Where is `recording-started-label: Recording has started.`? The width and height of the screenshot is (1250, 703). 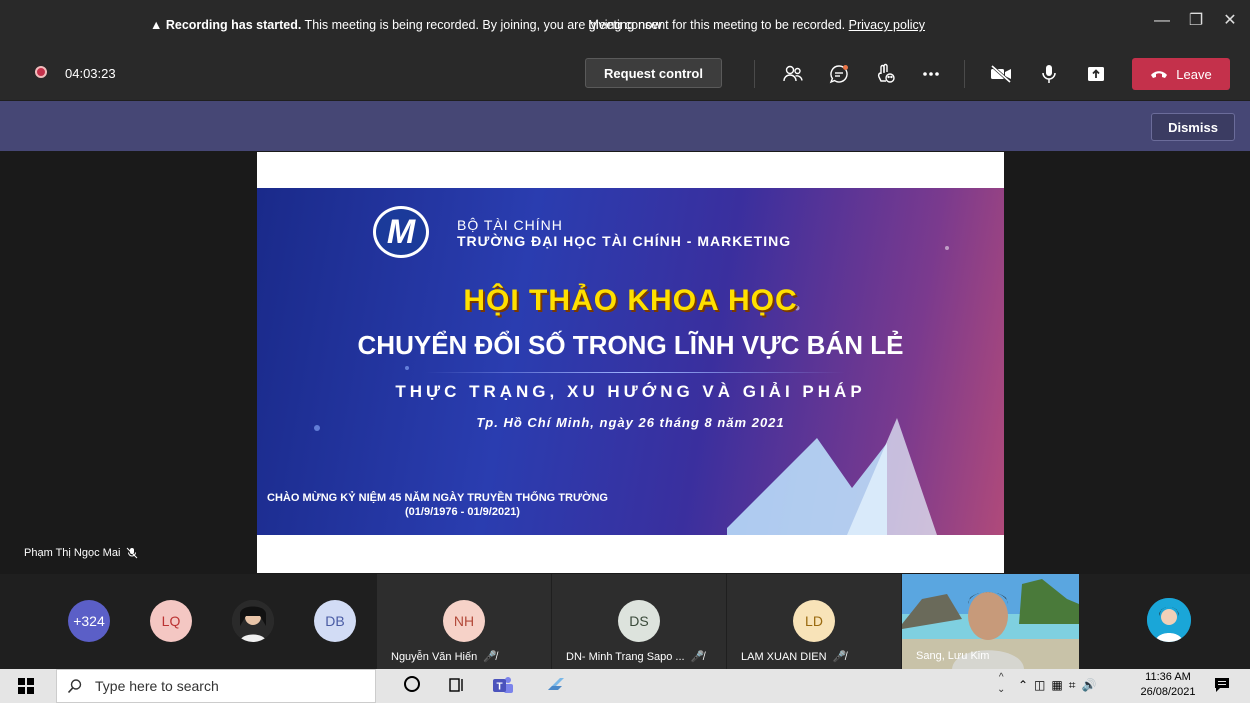
recording-started-label: Recording has started. is located at coordinates (233, 25).